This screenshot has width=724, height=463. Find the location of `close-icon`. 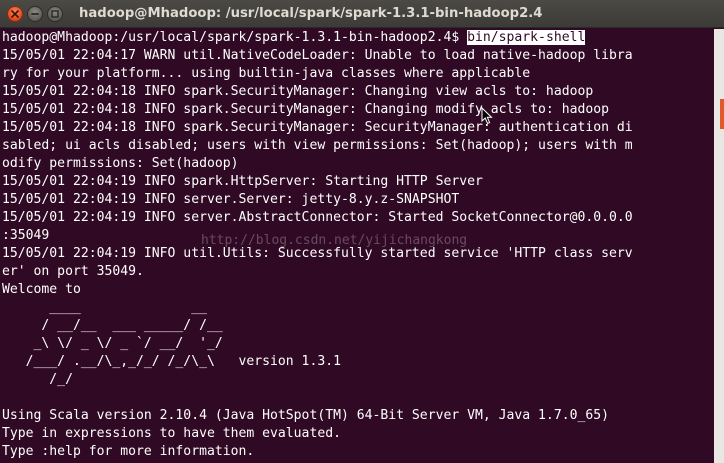

close-icon is located at coordinates (15, 14).